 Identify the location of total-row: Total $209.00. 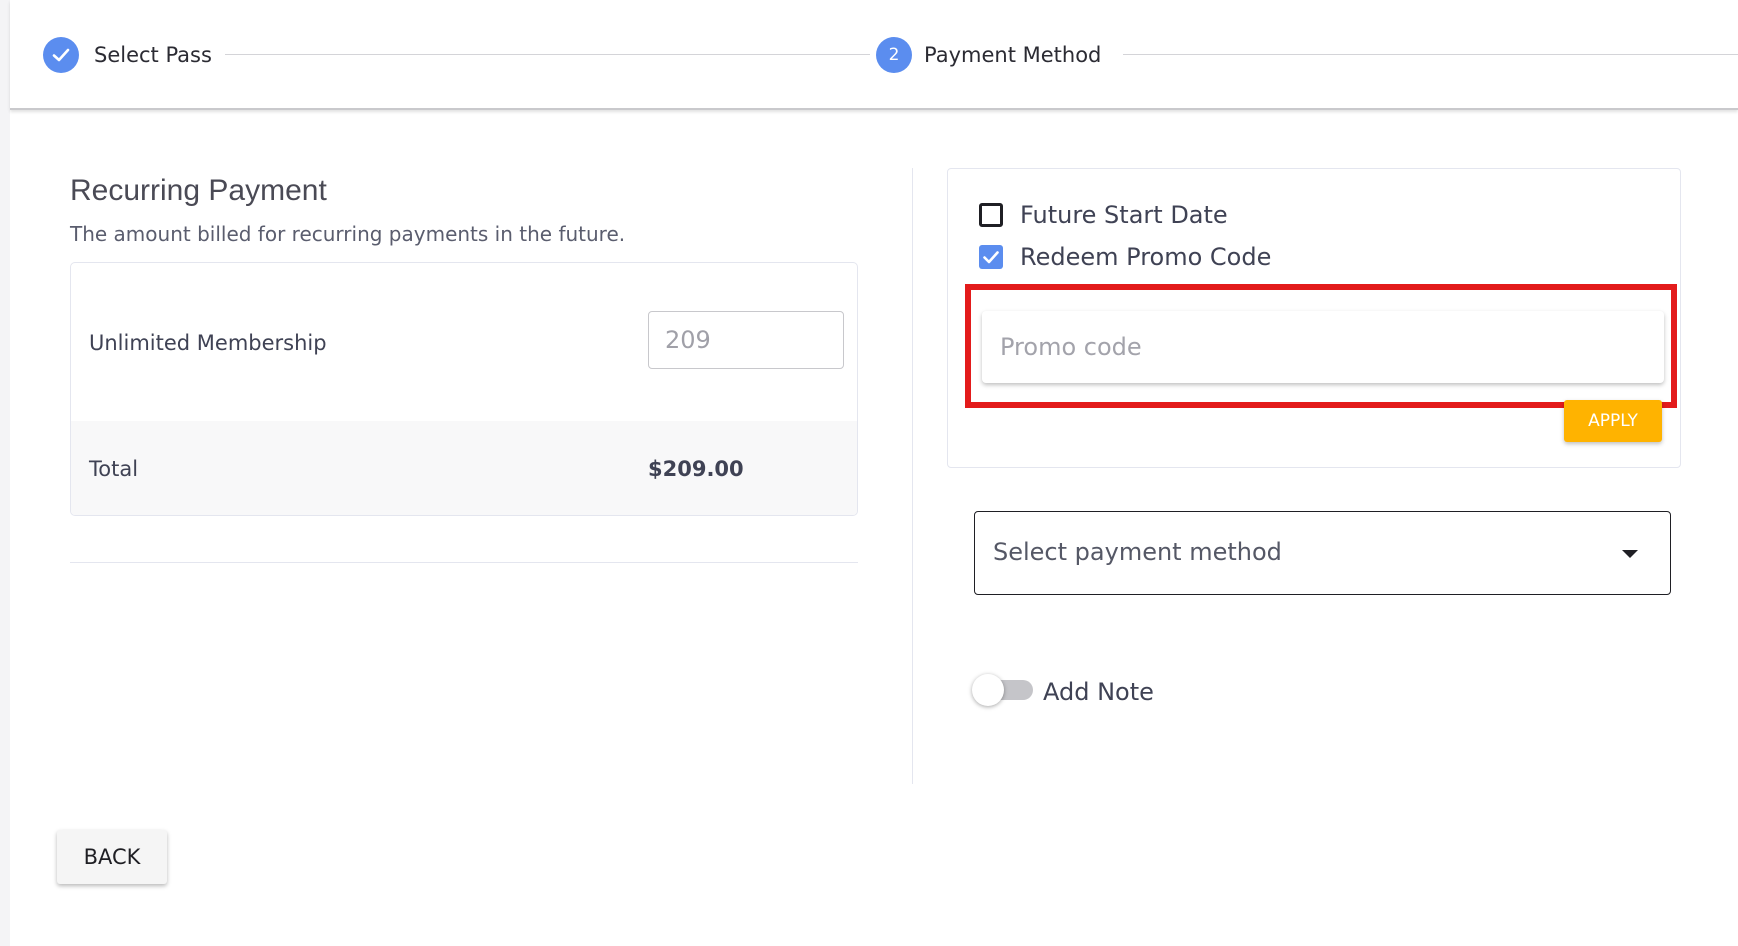
(464, 468).